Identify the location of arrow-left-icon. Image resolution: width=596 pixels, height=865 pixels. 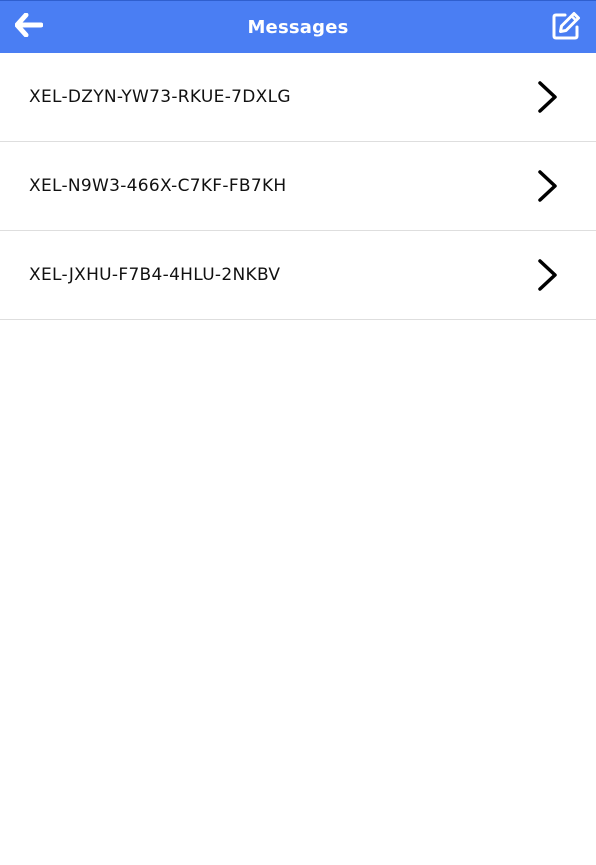
(29, 26).